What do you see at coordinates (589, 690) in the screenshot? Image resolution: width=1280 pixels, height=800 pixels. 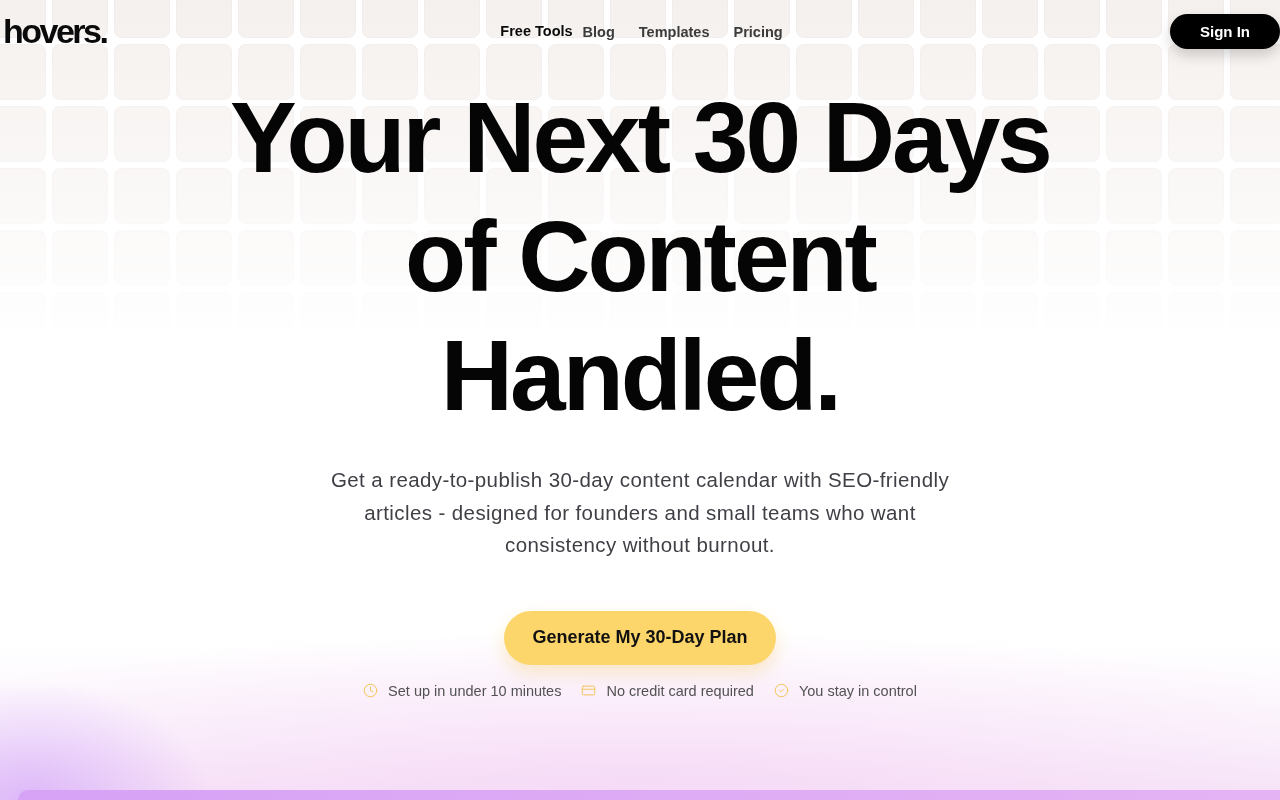 I see `credit-card-icon` at bounding box center [589, 690].